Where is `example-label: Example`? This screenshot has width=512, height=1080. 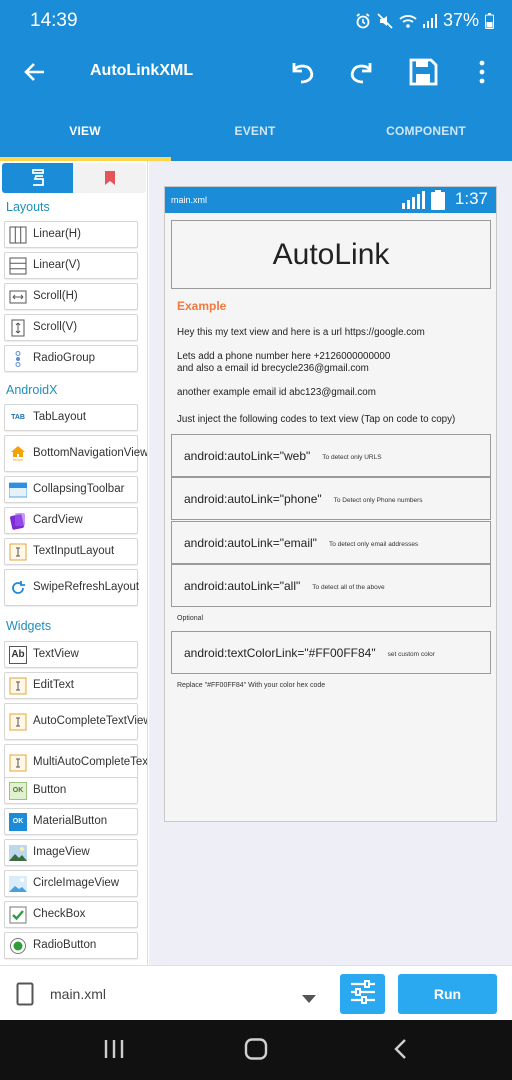 example-label: Example is located at coordinates (202, 306).